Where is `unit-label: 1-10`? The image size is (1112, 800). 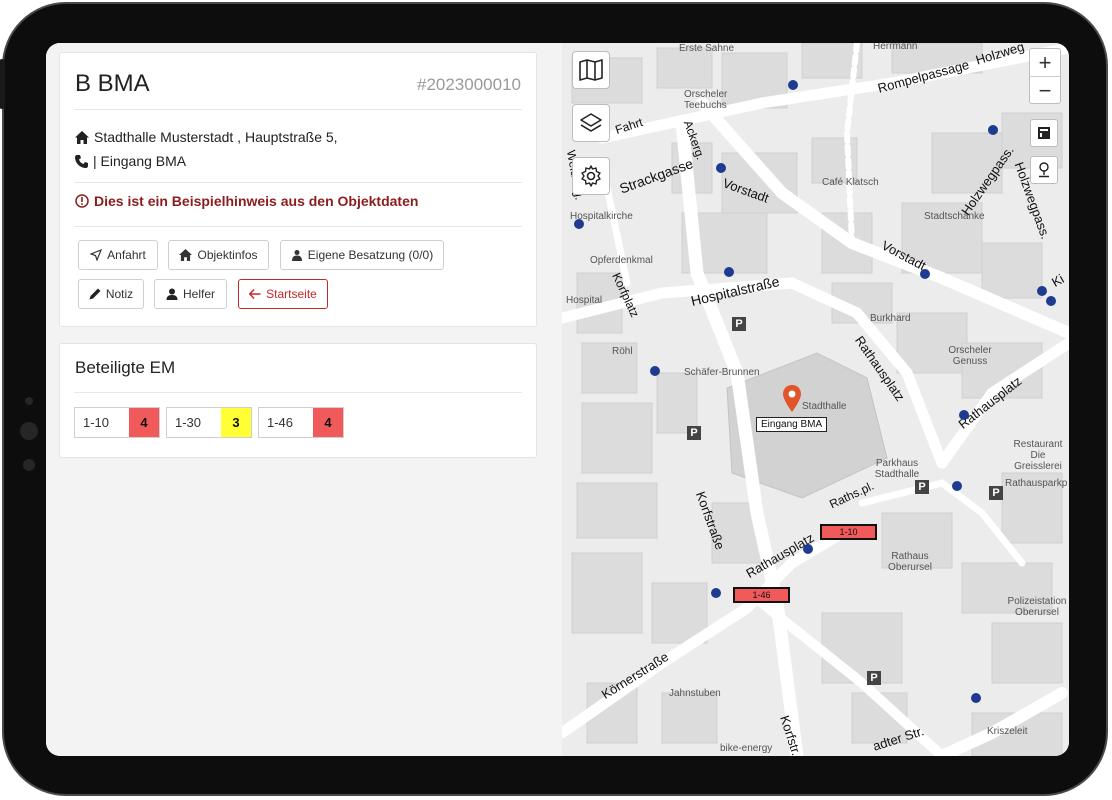 unit-label: 1-10 is located at coordinates (96, 422).